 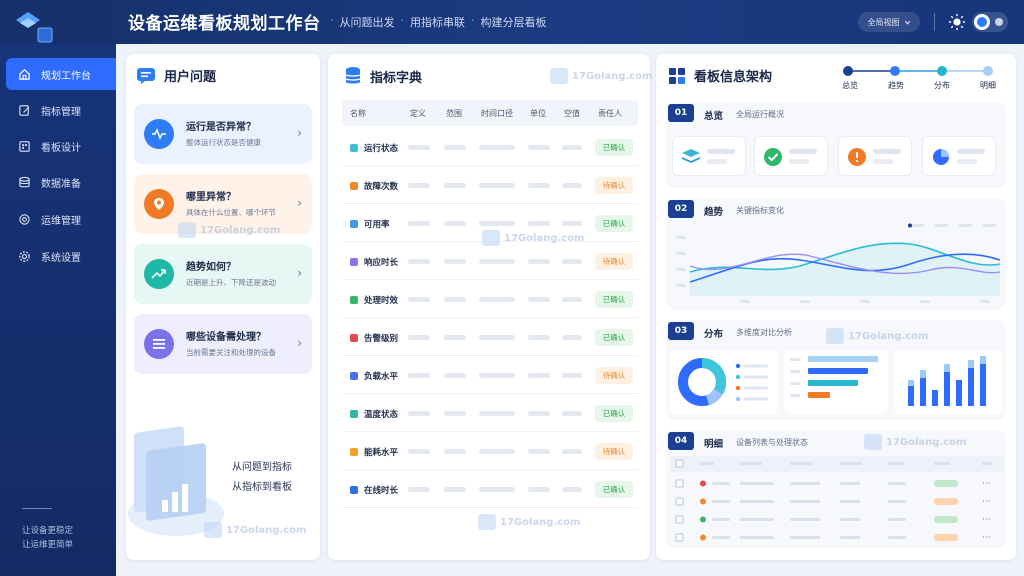 I want to click on section-trend: 02 趋势 关键指标变化, so click(x=836, y=254).